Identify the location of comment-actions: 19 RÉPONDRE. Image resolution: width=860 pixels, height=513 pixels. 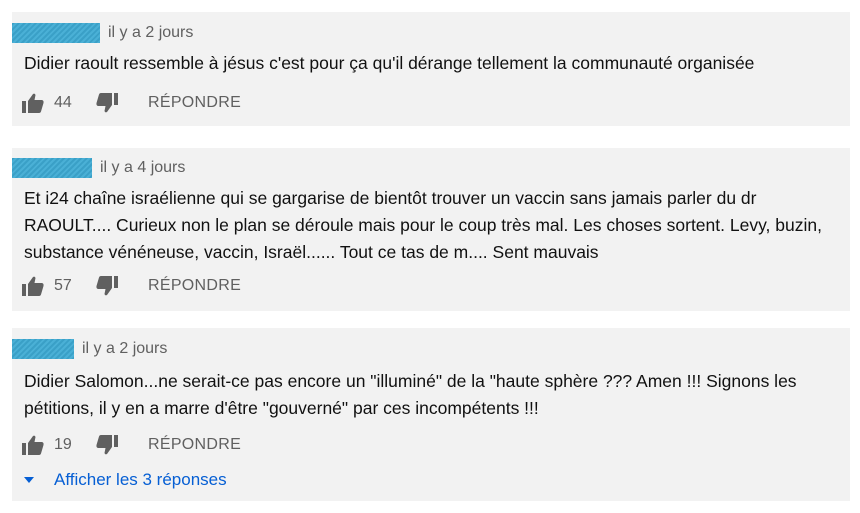
(131, 445).